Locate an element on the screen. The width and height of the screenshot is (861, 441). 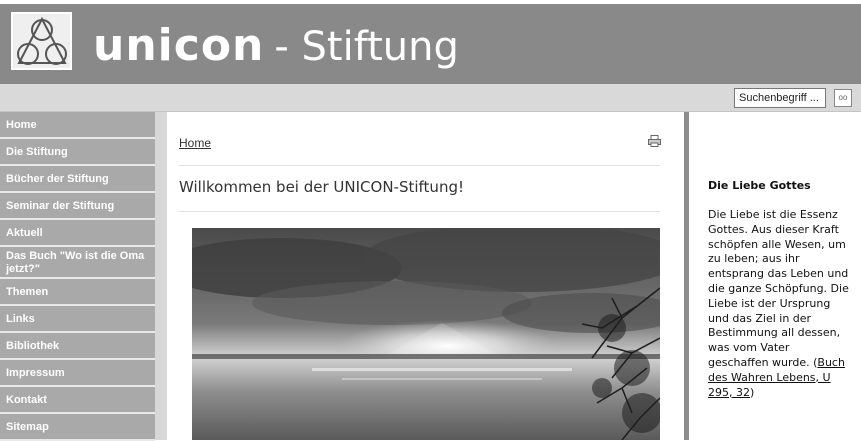
top-strip is located at coordinates (430, 2).